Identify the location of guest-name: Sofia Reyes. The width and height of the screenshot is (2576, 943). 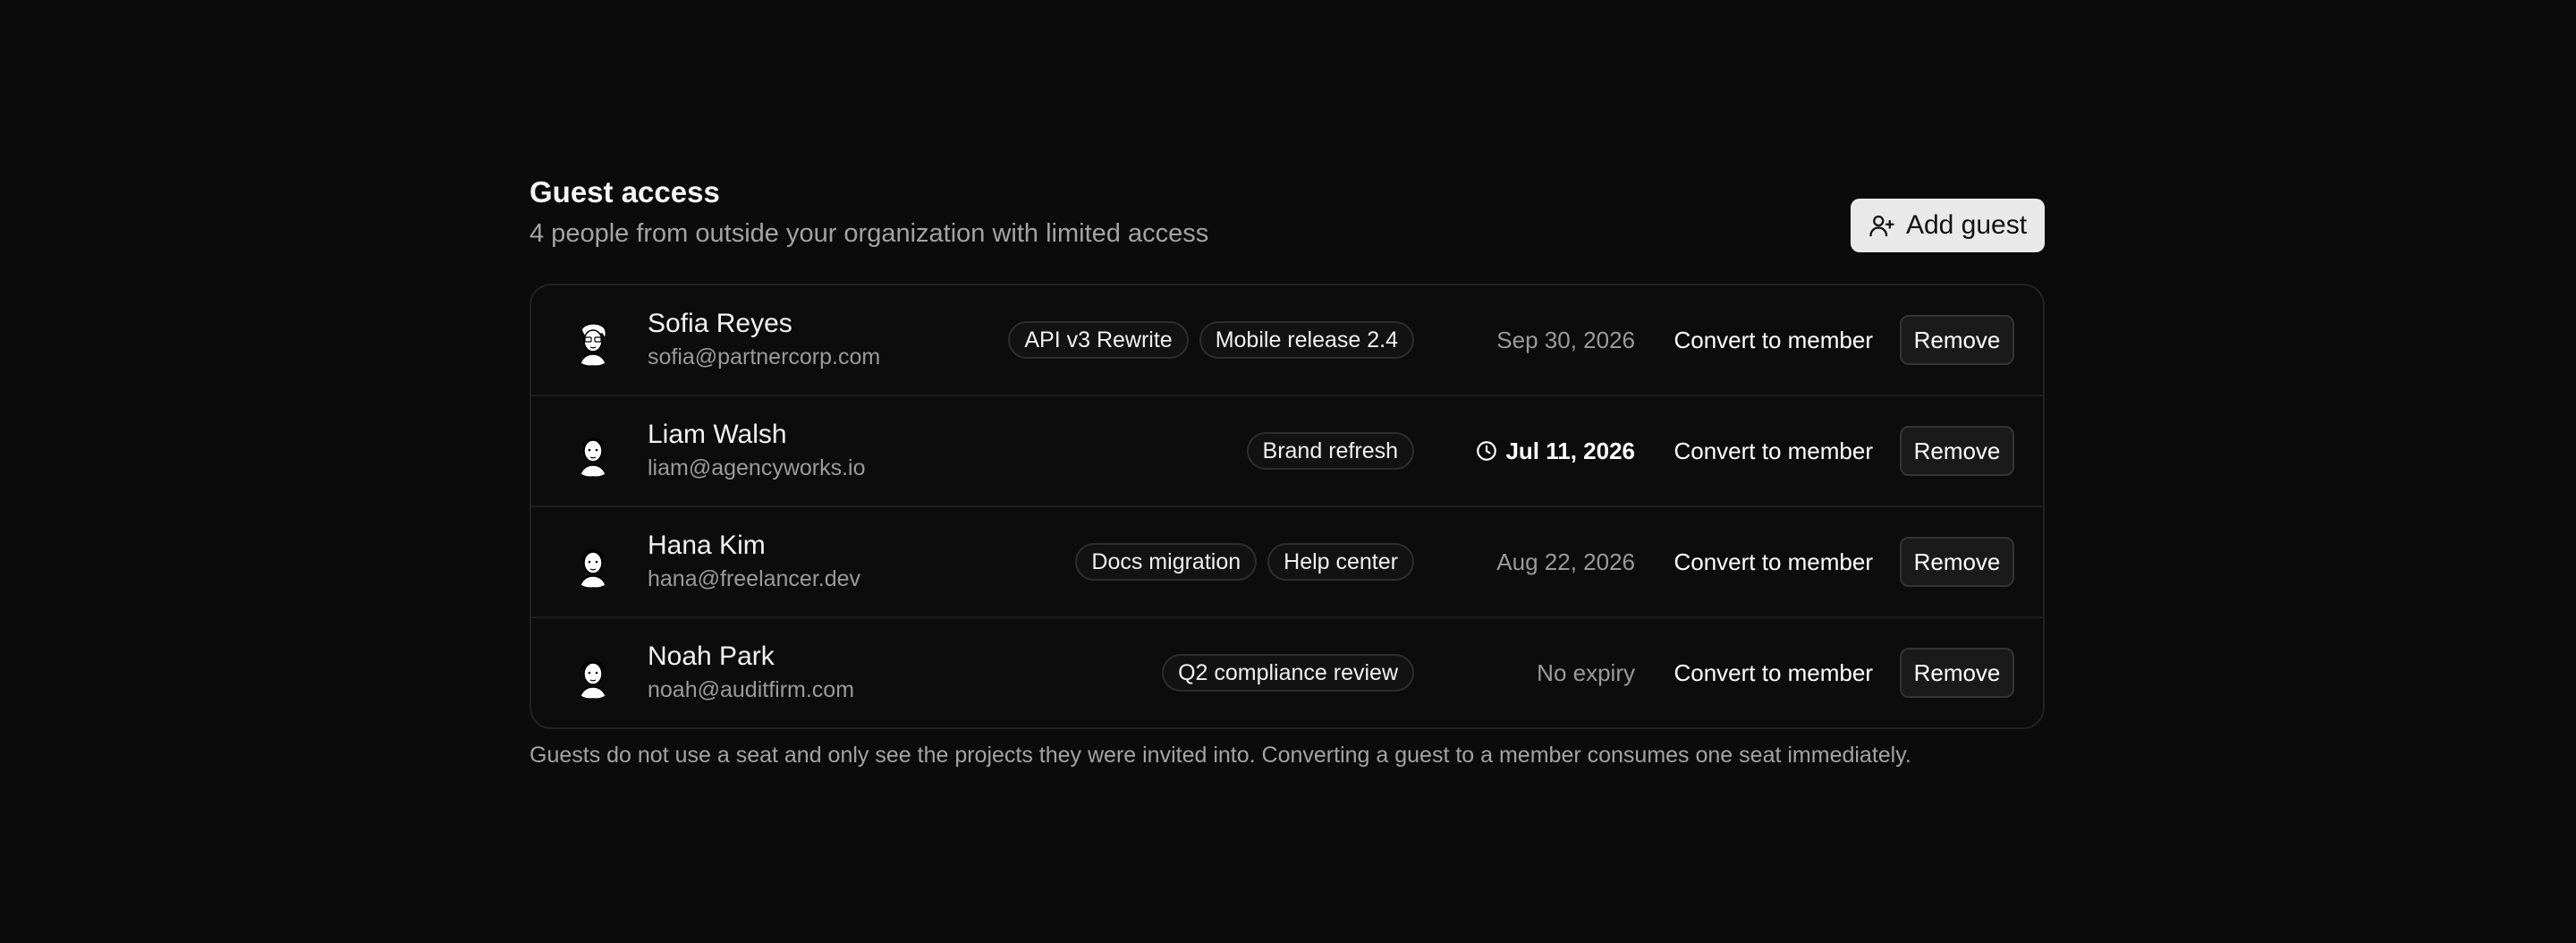
(720, 323).